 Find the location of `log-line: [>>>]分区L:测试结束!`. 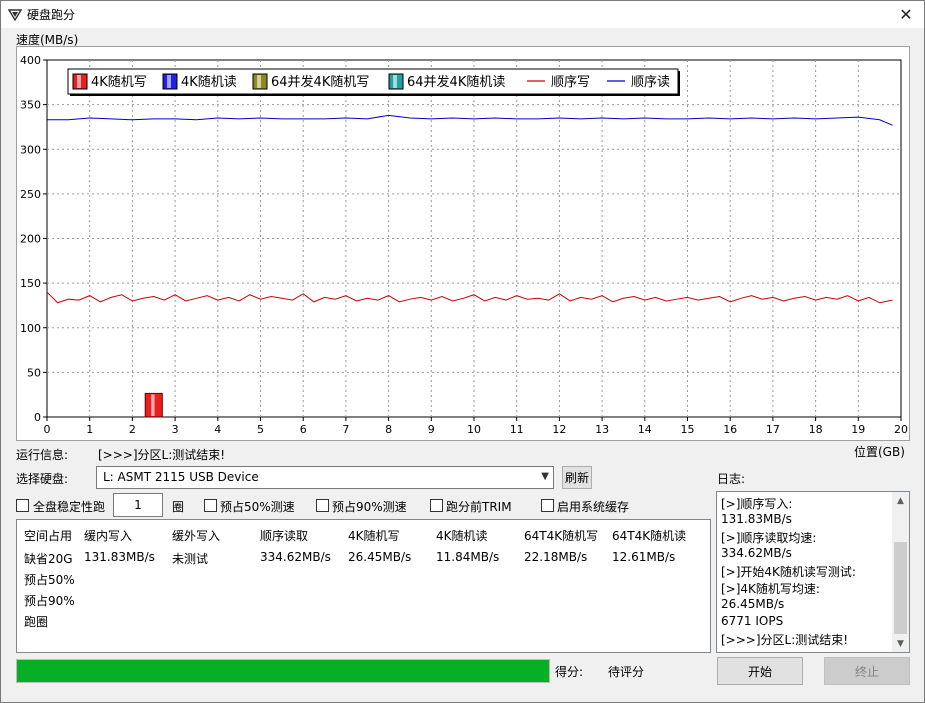

log-line: [>>>]分区L:测试结束! is located at coordinates (785, 640).